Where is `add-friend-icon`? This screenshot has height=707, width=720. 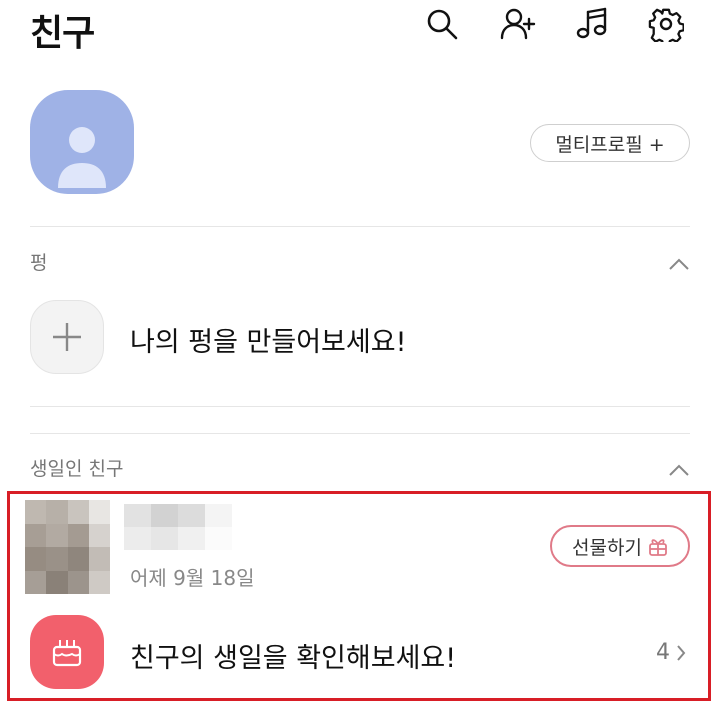
add-friend-icon is located at coordinates (518, 24).